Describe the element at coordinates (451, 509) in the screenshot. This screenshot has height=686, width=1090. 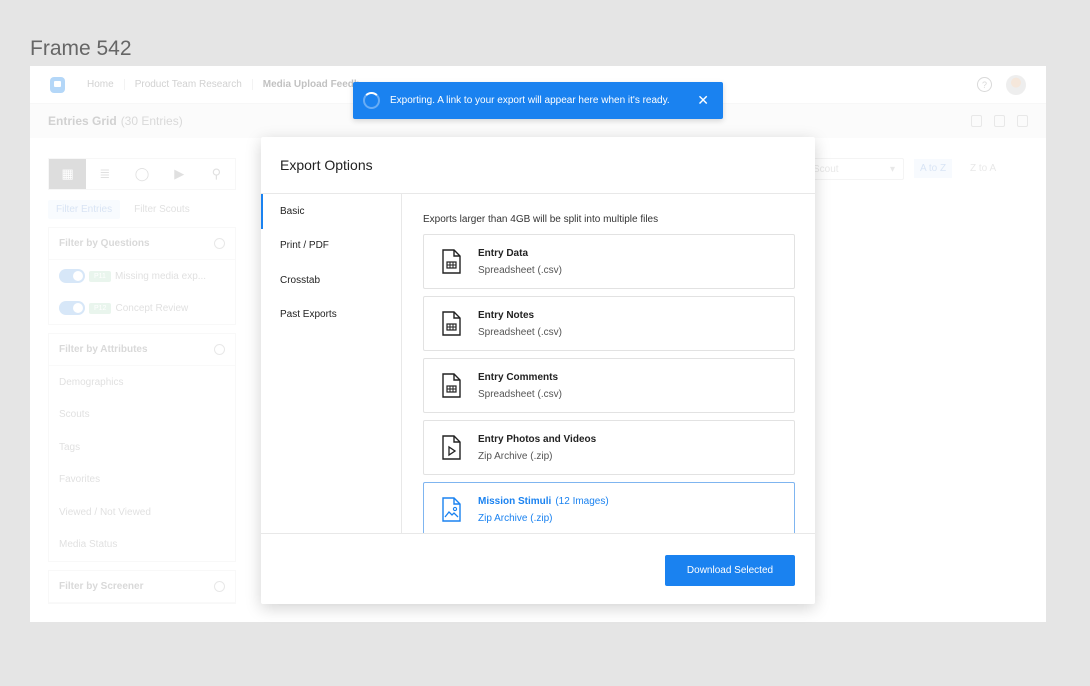
I see `image-file-icon` at that location.